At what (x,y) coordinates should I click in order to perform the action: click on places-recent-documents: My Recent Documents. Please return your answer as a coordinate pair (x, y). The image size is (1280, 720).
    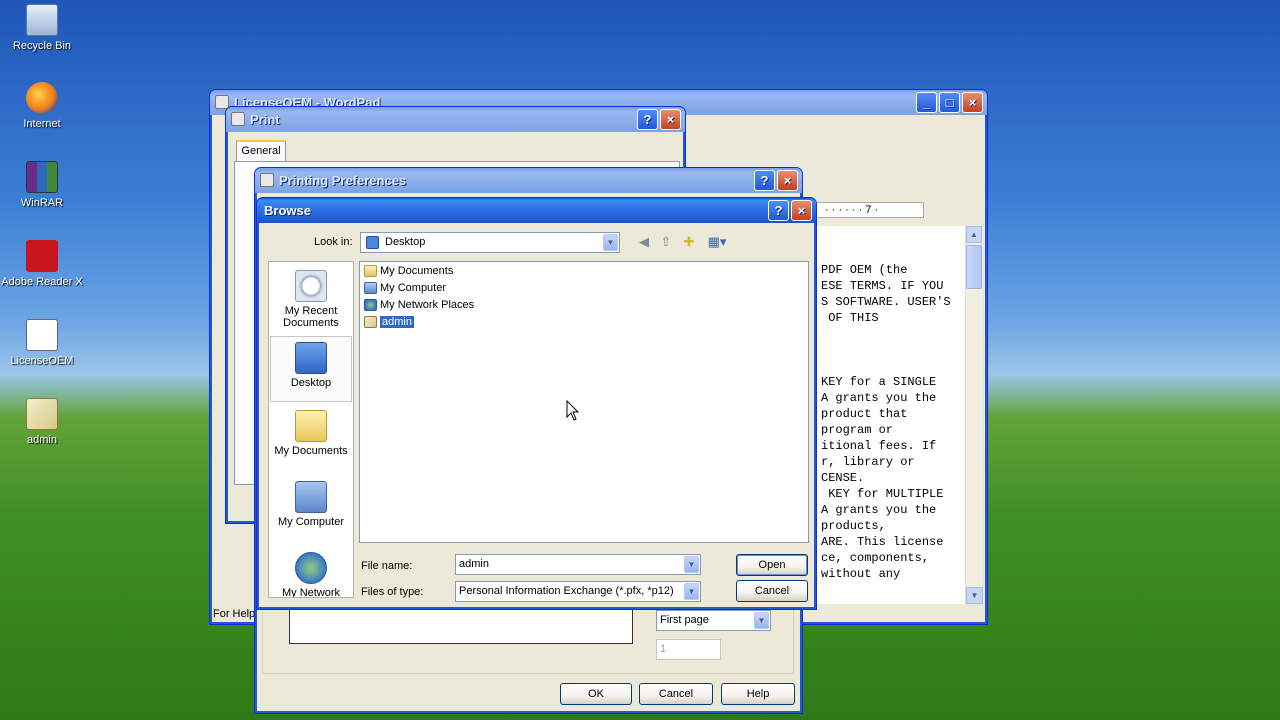
    Looking at the image, I should click on (311, 299).